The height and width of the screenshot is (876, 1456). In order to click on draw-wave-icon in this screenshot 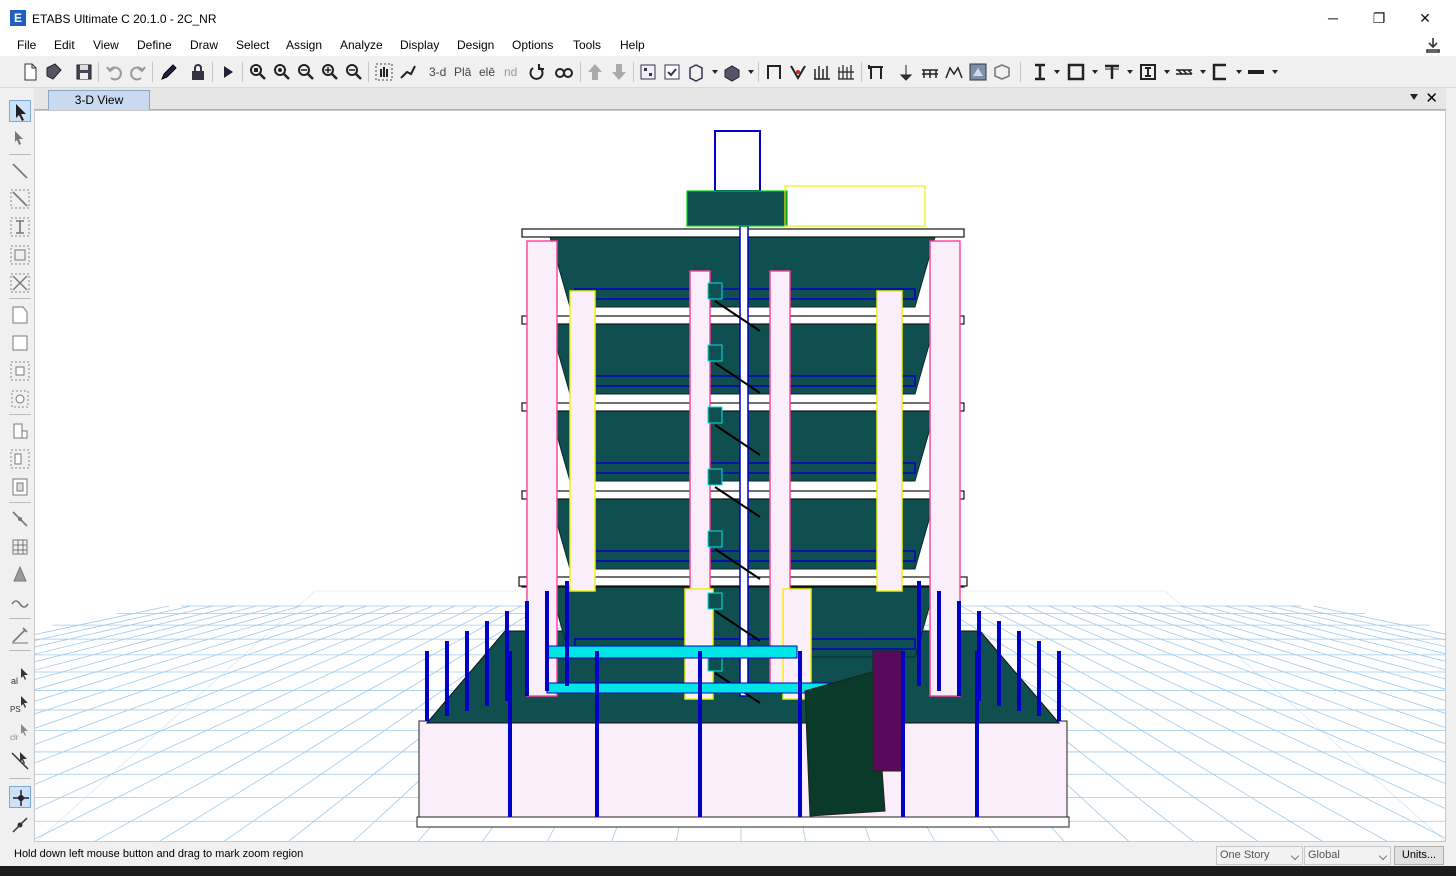, I will do `click(20, 603)`.